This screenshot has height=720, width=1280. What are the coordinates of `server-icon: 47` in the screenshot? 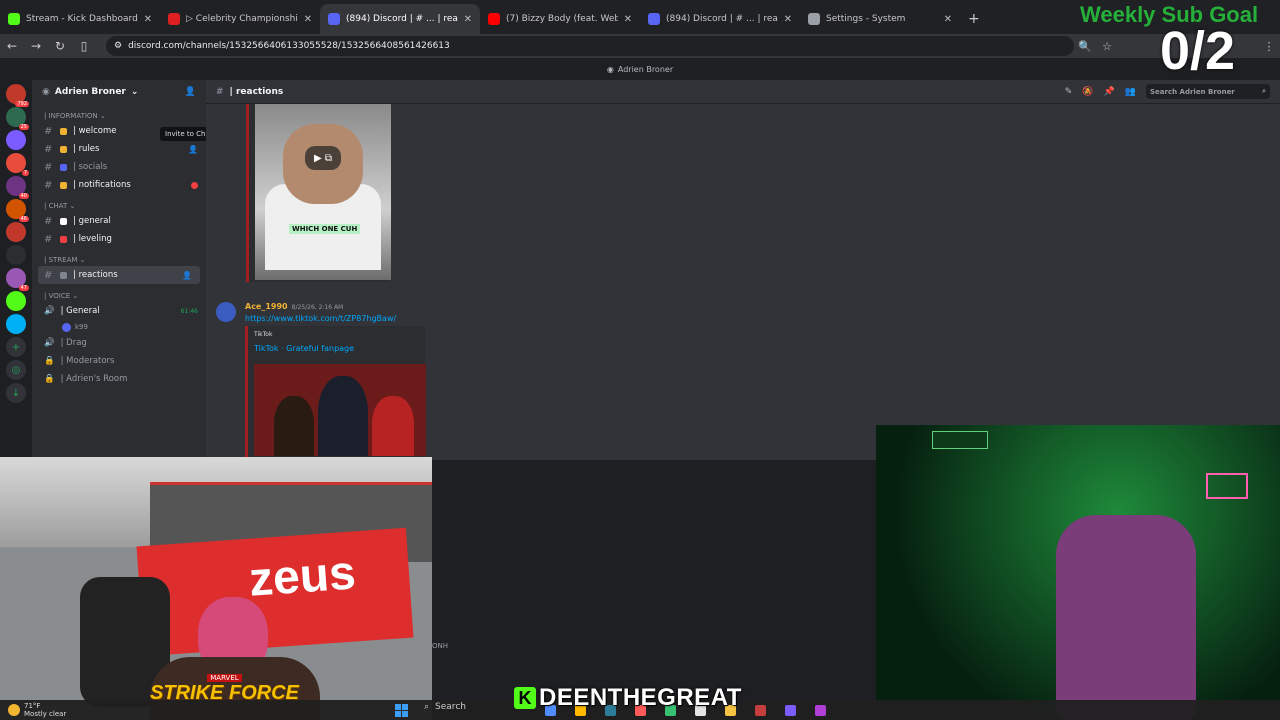 It's located at (17, 279).